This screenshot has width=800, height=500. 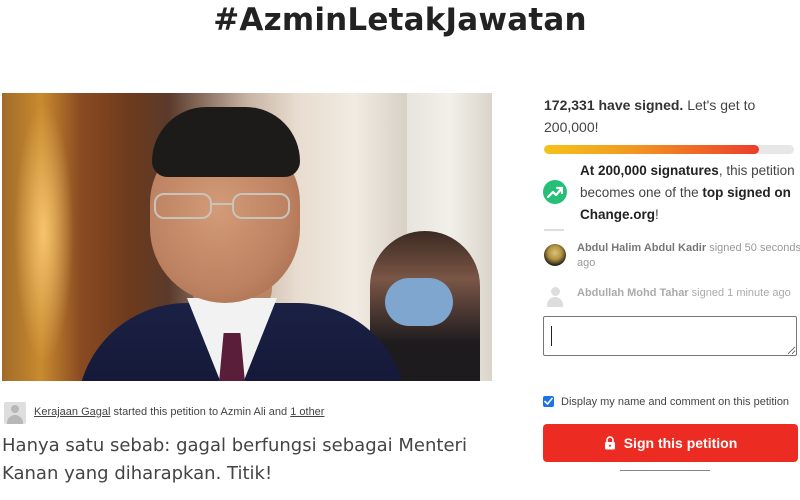 I want to click on sign-petition-button: Sign this petition, so click(x=670, y=443).